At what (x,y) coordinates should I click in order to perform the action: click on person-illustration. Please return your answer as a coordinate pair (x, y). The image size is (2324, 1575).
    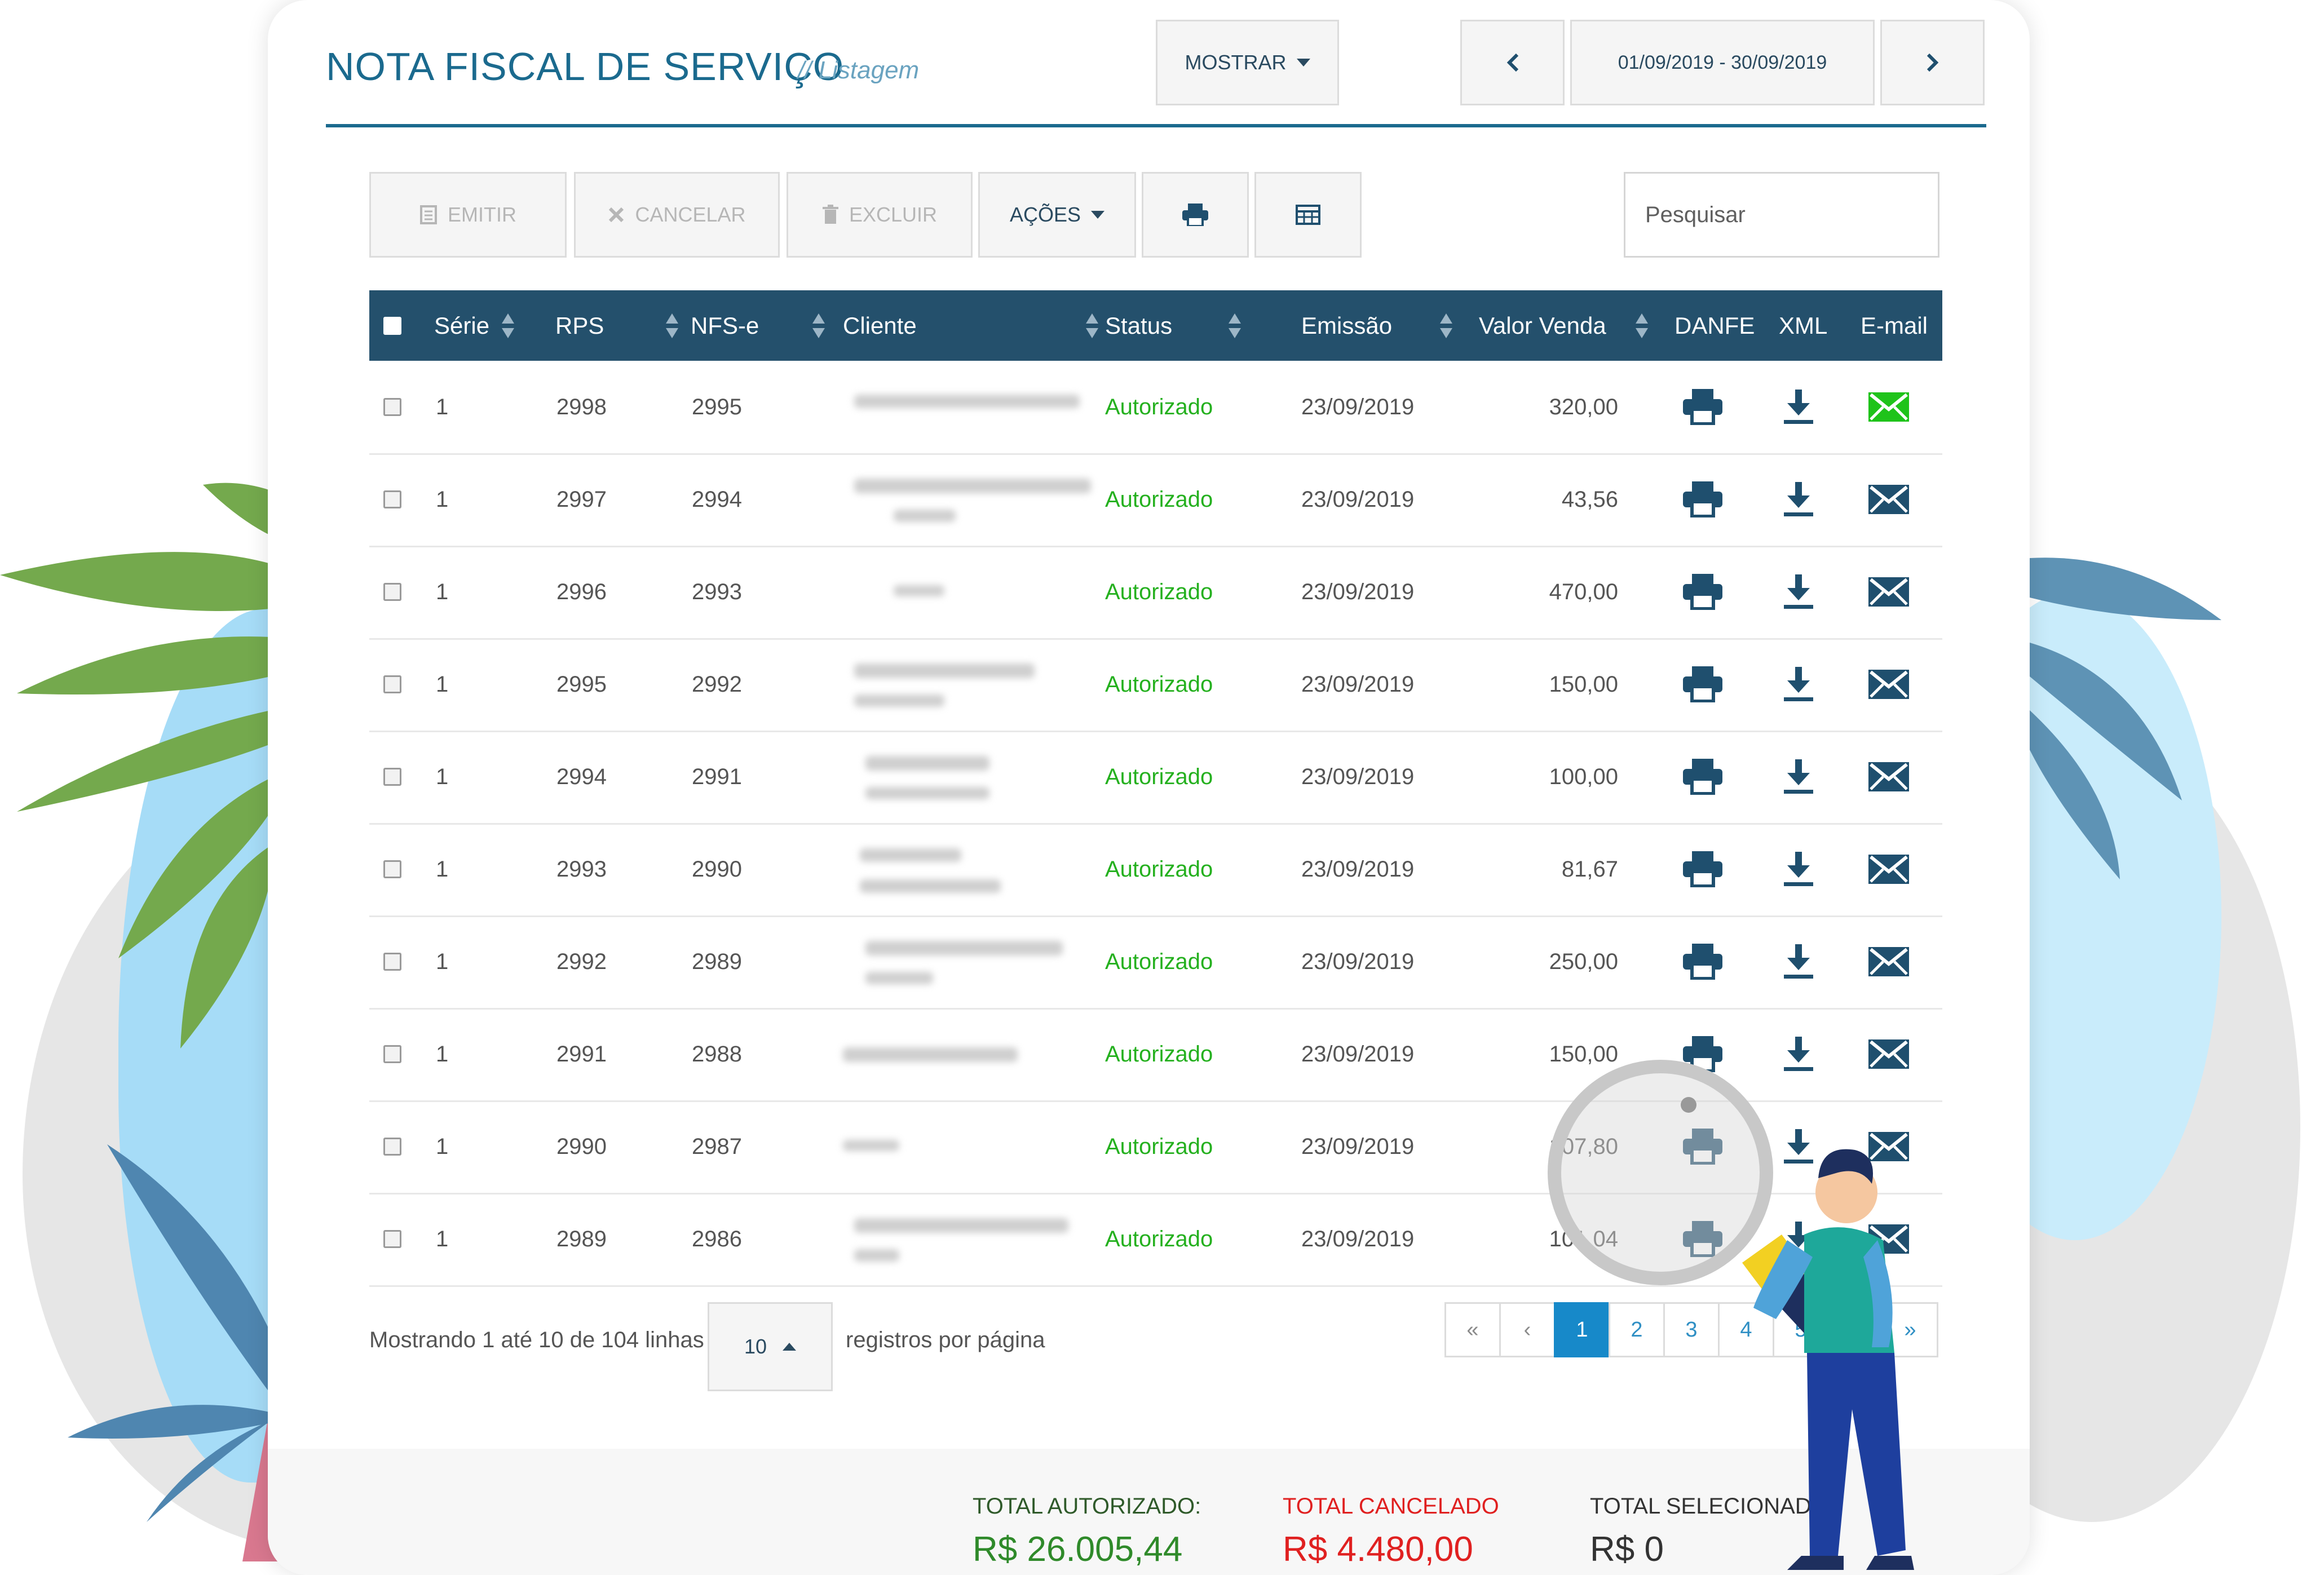
    Looking at the image, I should click on (1797, 1333).